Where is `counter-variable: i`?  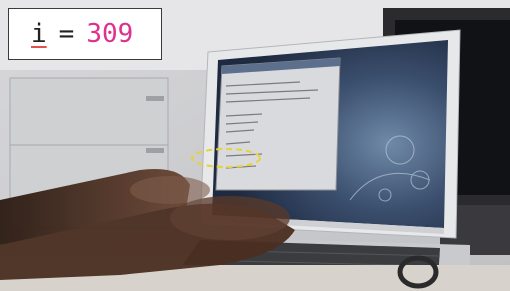
counter-variable: i is located at coordinates (39, 34).